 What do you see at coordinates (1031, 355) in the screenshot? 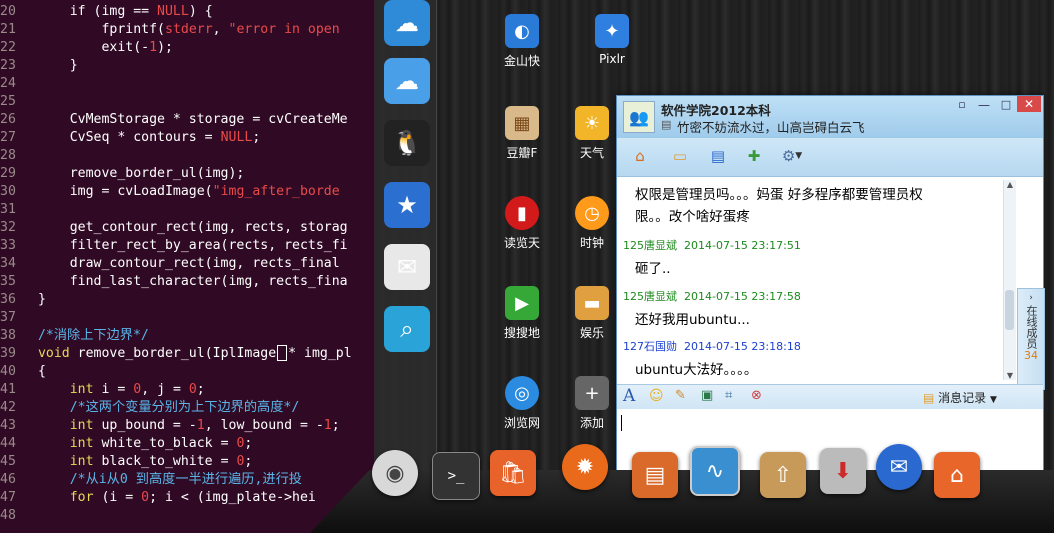
I see `online-count: 34` at bounding box center [1031, 355].